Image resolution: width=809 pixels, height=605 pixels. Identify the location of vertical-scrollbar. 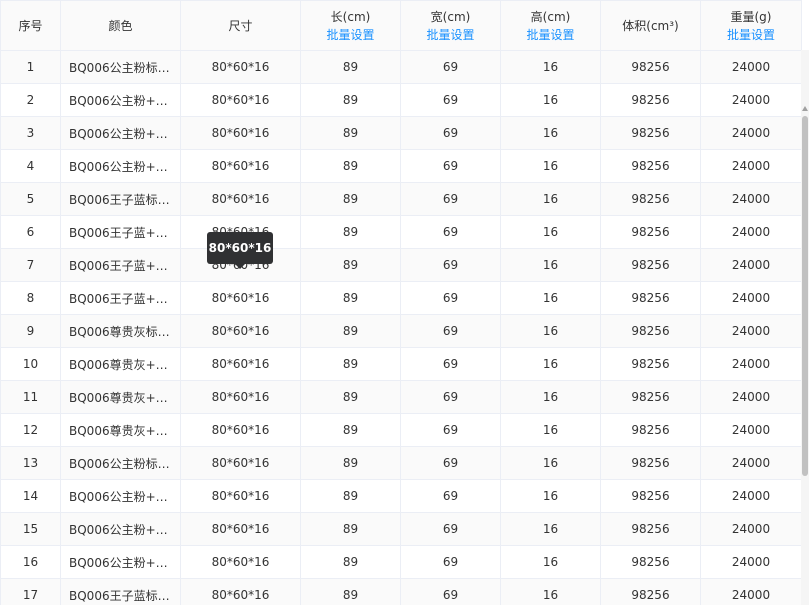
(805, 327).